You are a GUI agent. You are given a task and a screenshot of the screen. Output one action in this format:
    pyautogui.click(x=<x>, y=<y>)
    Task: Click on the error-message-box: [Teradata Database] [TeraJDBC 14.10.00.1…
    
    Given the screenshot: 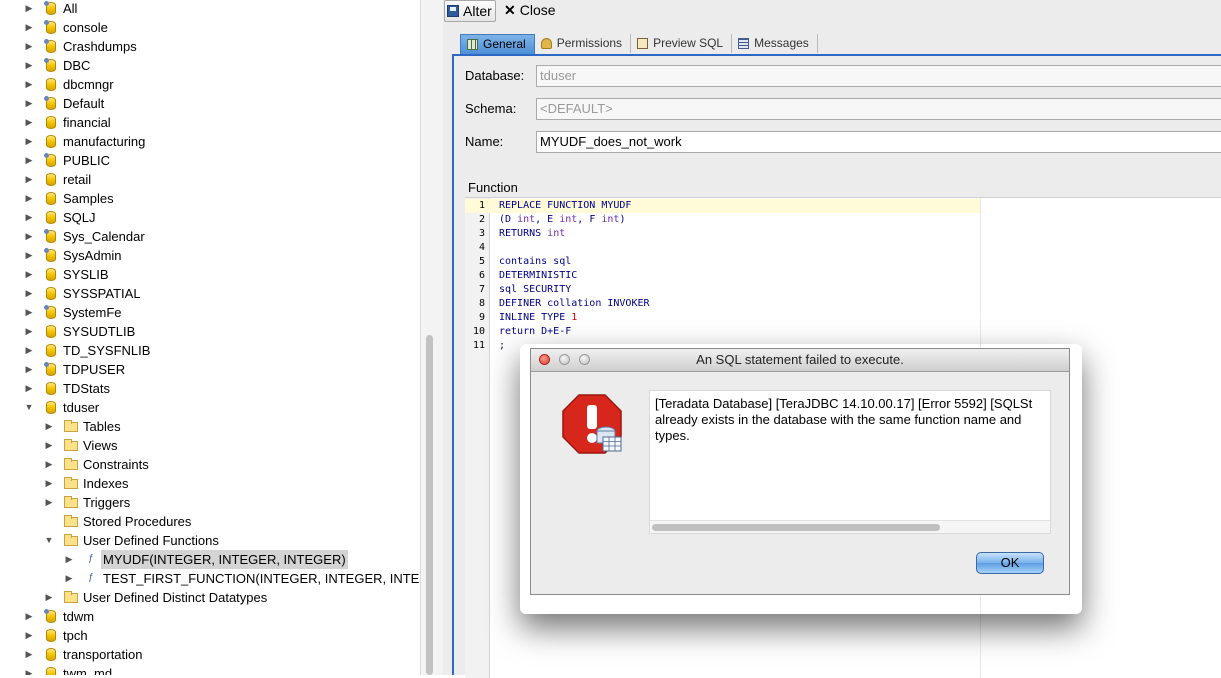 What is the action you would take?
    pyautogui.click(x=850, y=462)
    